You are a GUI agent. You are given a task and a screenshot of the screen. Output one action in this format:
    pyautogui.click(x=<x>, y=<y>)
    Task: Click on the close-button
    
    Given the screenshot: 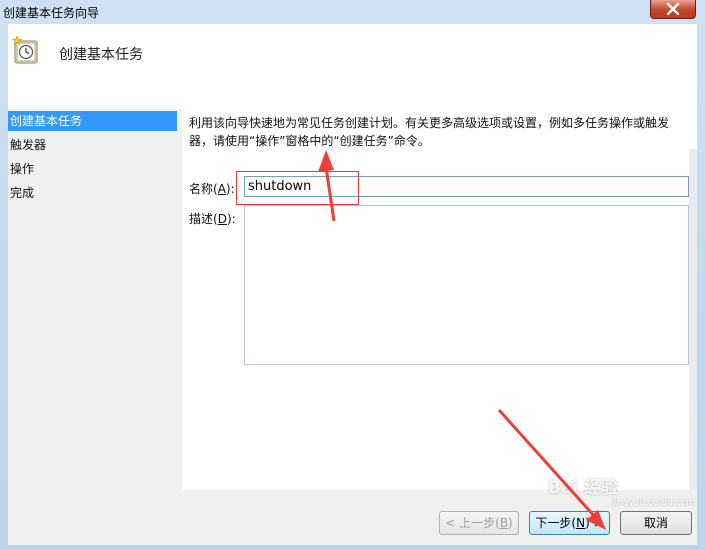 What is the action you would take?
    pyautogui.click(x=673, y=9)
    